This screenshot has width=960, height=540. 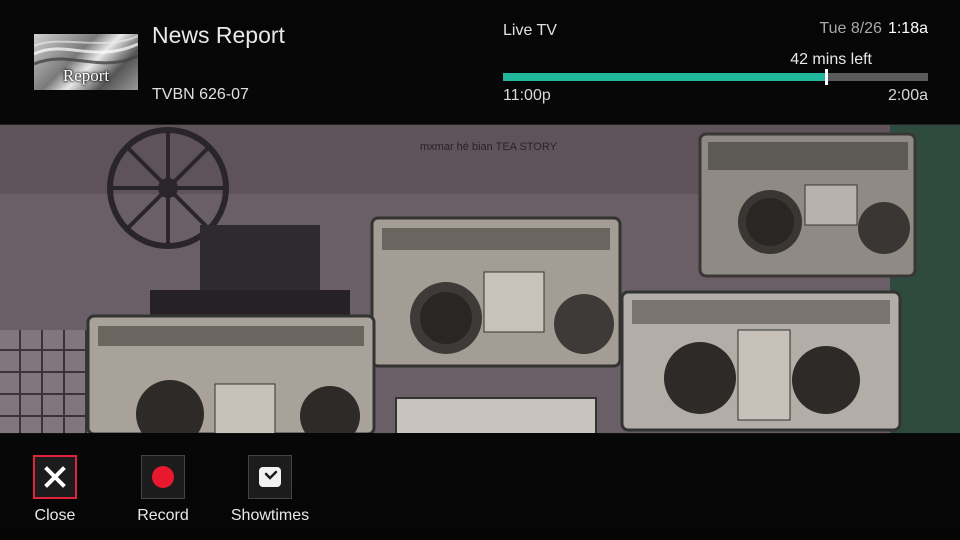 What do you see at coordinates (907, 95) in the screenshot?
I see `end-time: 2:00a` at bounding box center [907, 95].